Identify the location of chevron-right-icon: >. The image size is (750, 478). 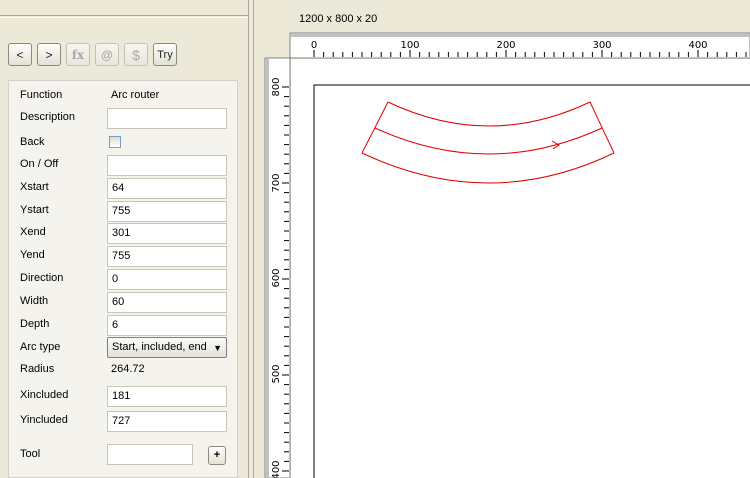
(49, 54).